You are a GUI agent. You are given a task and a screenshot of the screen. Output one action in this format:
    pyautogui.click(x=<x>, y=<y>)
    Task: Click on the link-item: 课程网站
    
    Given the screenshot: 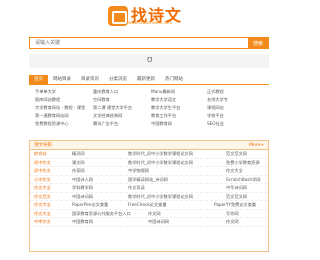 What is the action you would take?
    pyautogui.click(x=215, y=108)
    